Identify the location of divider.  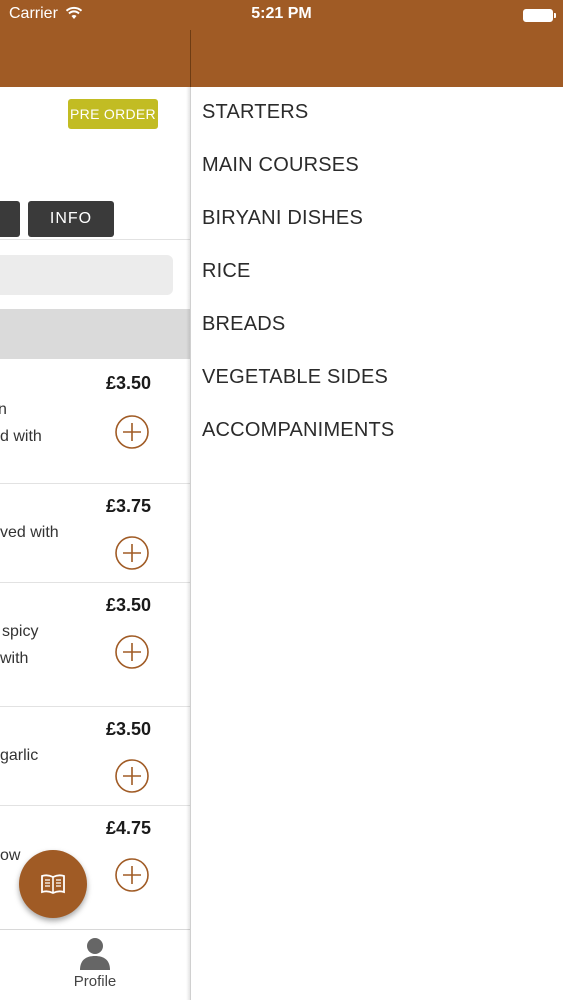
(95, 239).